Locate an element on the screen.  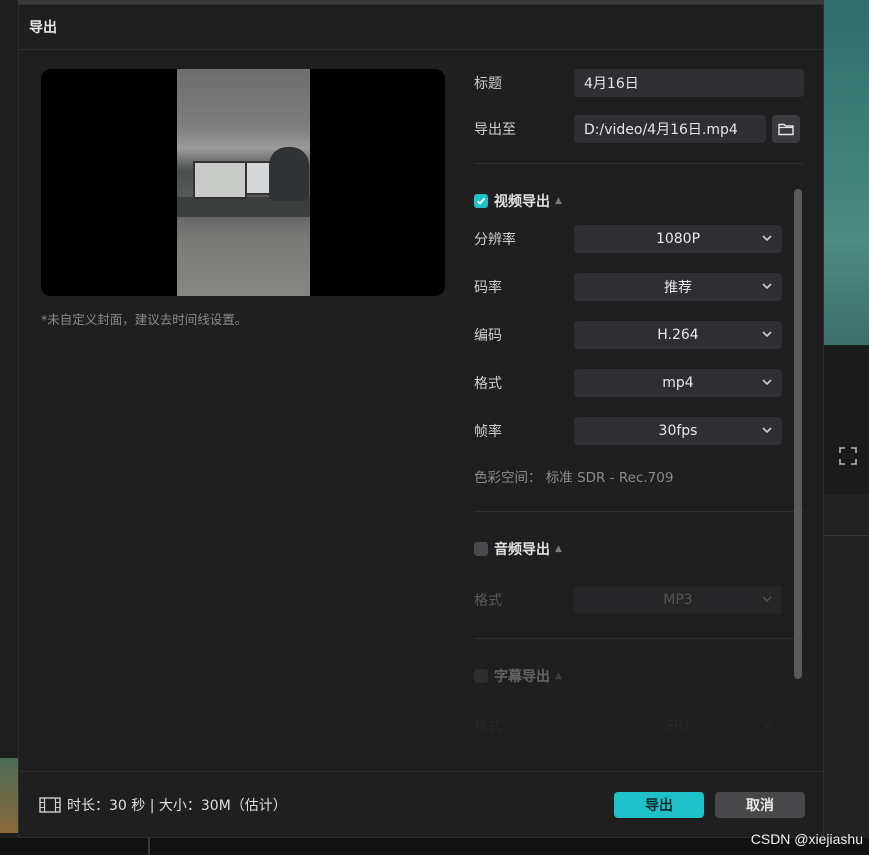
audio-format-select: MP3 is located at coordinates (678, 600).